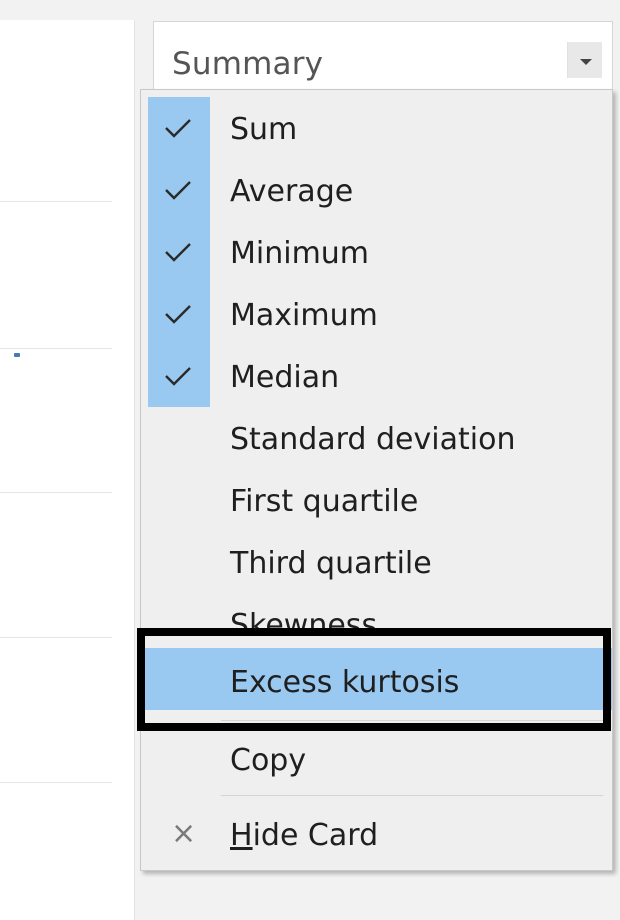 The width and height of the screenshot is (620, 920). I want to click on menu-item-label: Sum, so click(264, 129).